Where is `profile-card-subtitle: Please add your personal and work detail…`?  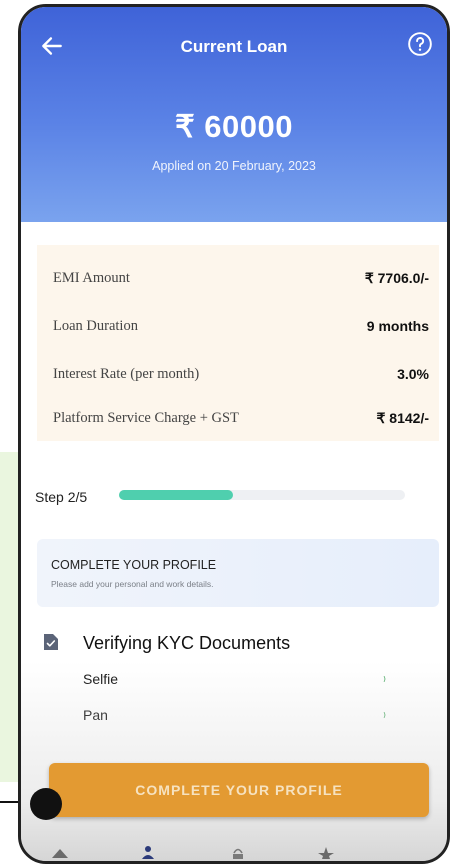 profile-card-subtitle: Please add your personal and work detail… is located at coordinates (132, 584).